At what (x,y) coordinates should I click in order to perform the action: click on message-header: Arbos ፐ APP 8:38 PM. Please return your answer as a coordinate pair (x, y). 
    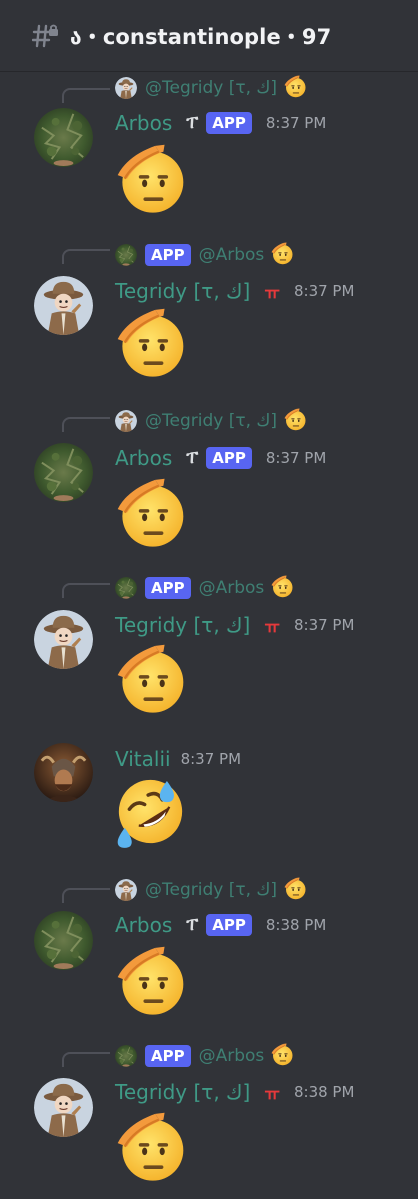
    Looking at the image, I should click on (220, 925).